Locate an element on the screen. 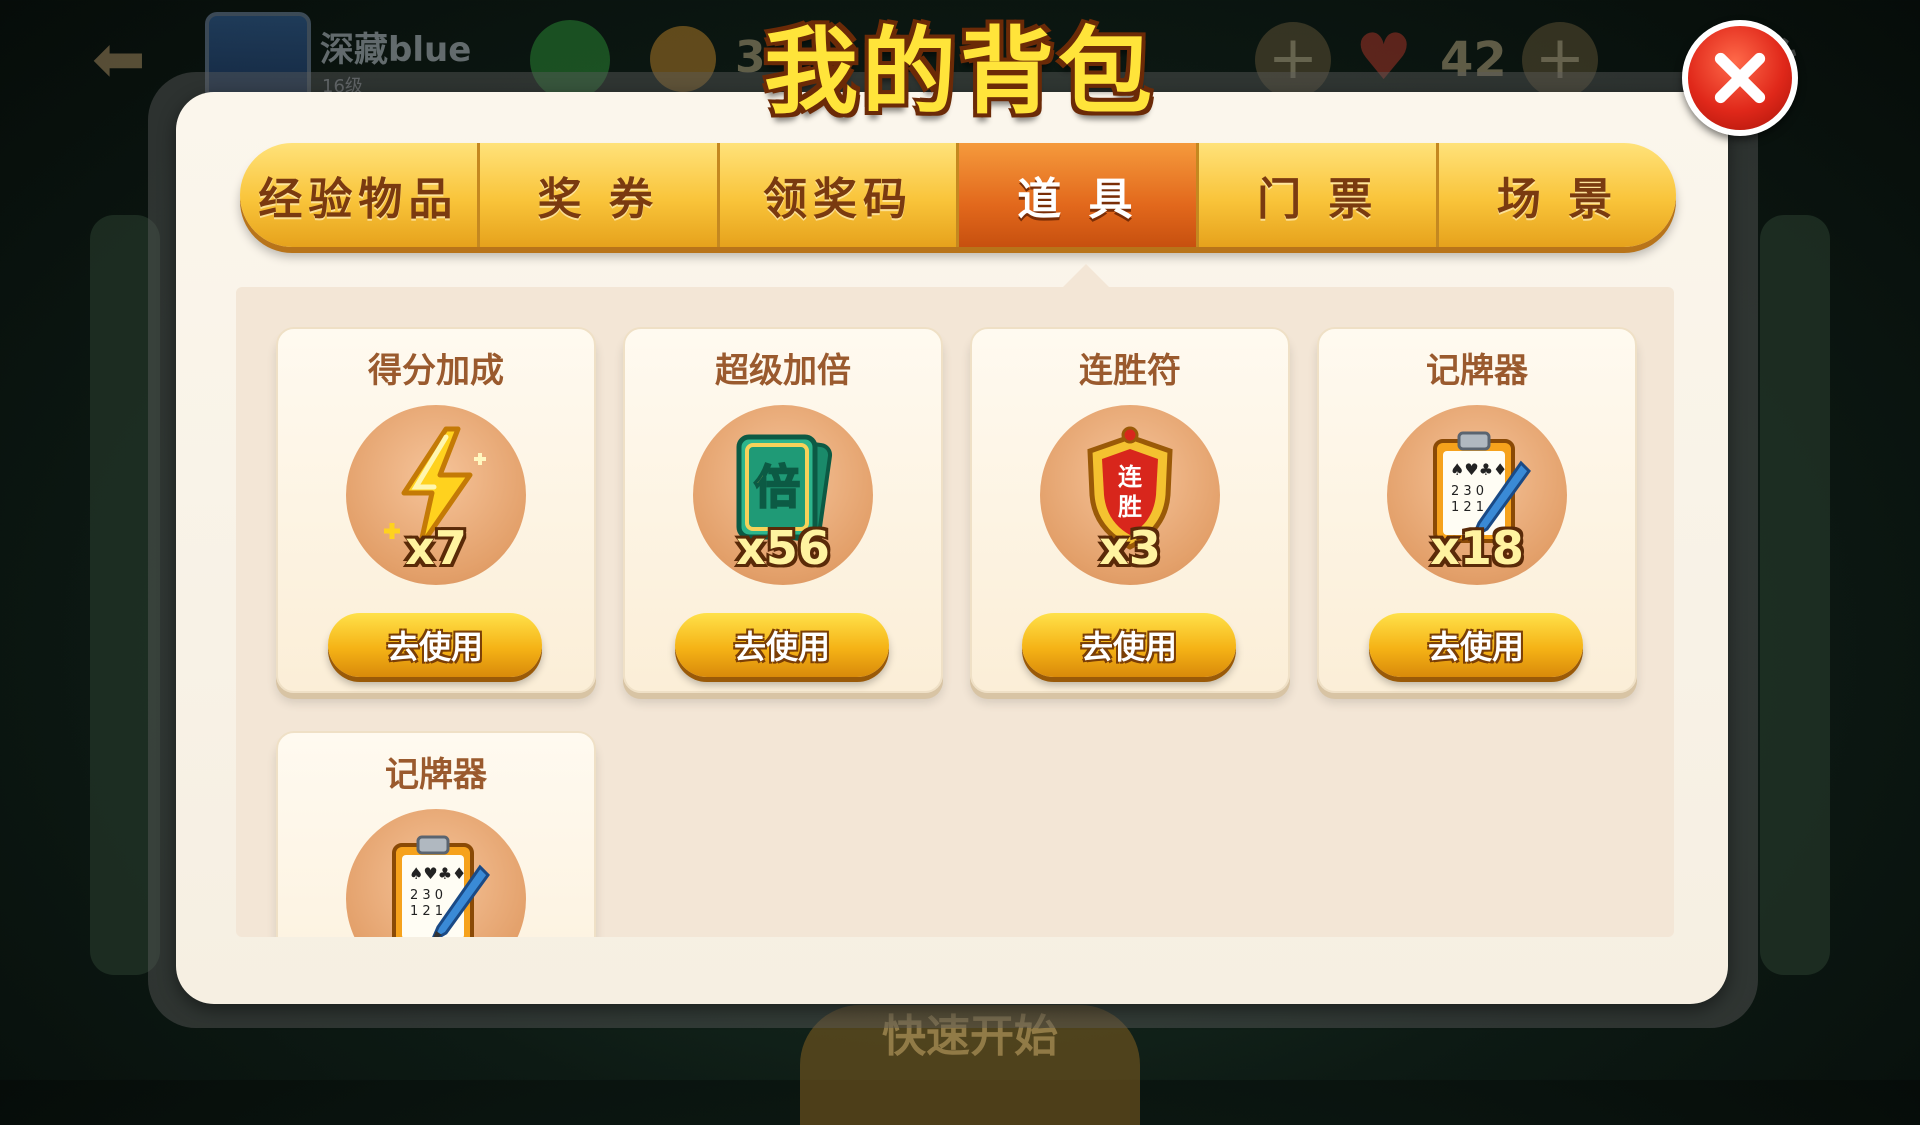 The image size is (1920, 1125). double-card-text: 倍 is located at coordinates (777, 487).